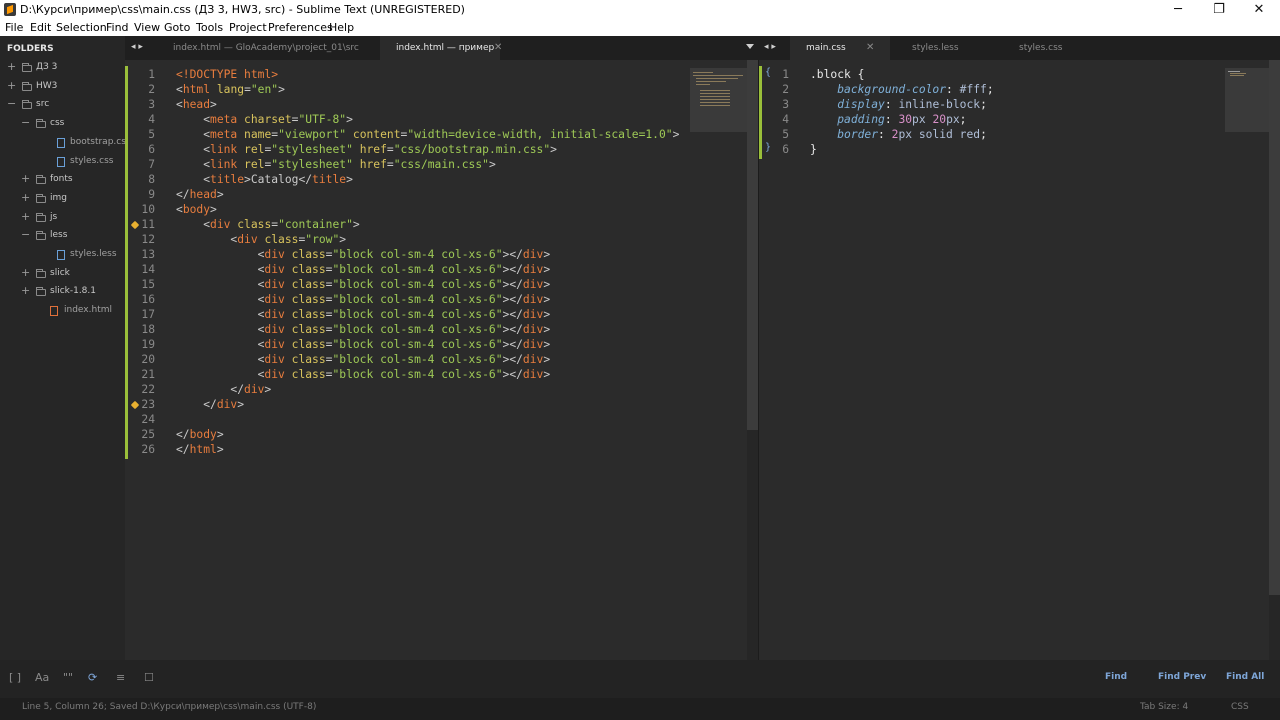 This screenshot has height=720, width=1280. Describe the element at coordinates (1019, 120) in the screenshot. I see `code-line: 4 padding: 30px 20px;` at that location.